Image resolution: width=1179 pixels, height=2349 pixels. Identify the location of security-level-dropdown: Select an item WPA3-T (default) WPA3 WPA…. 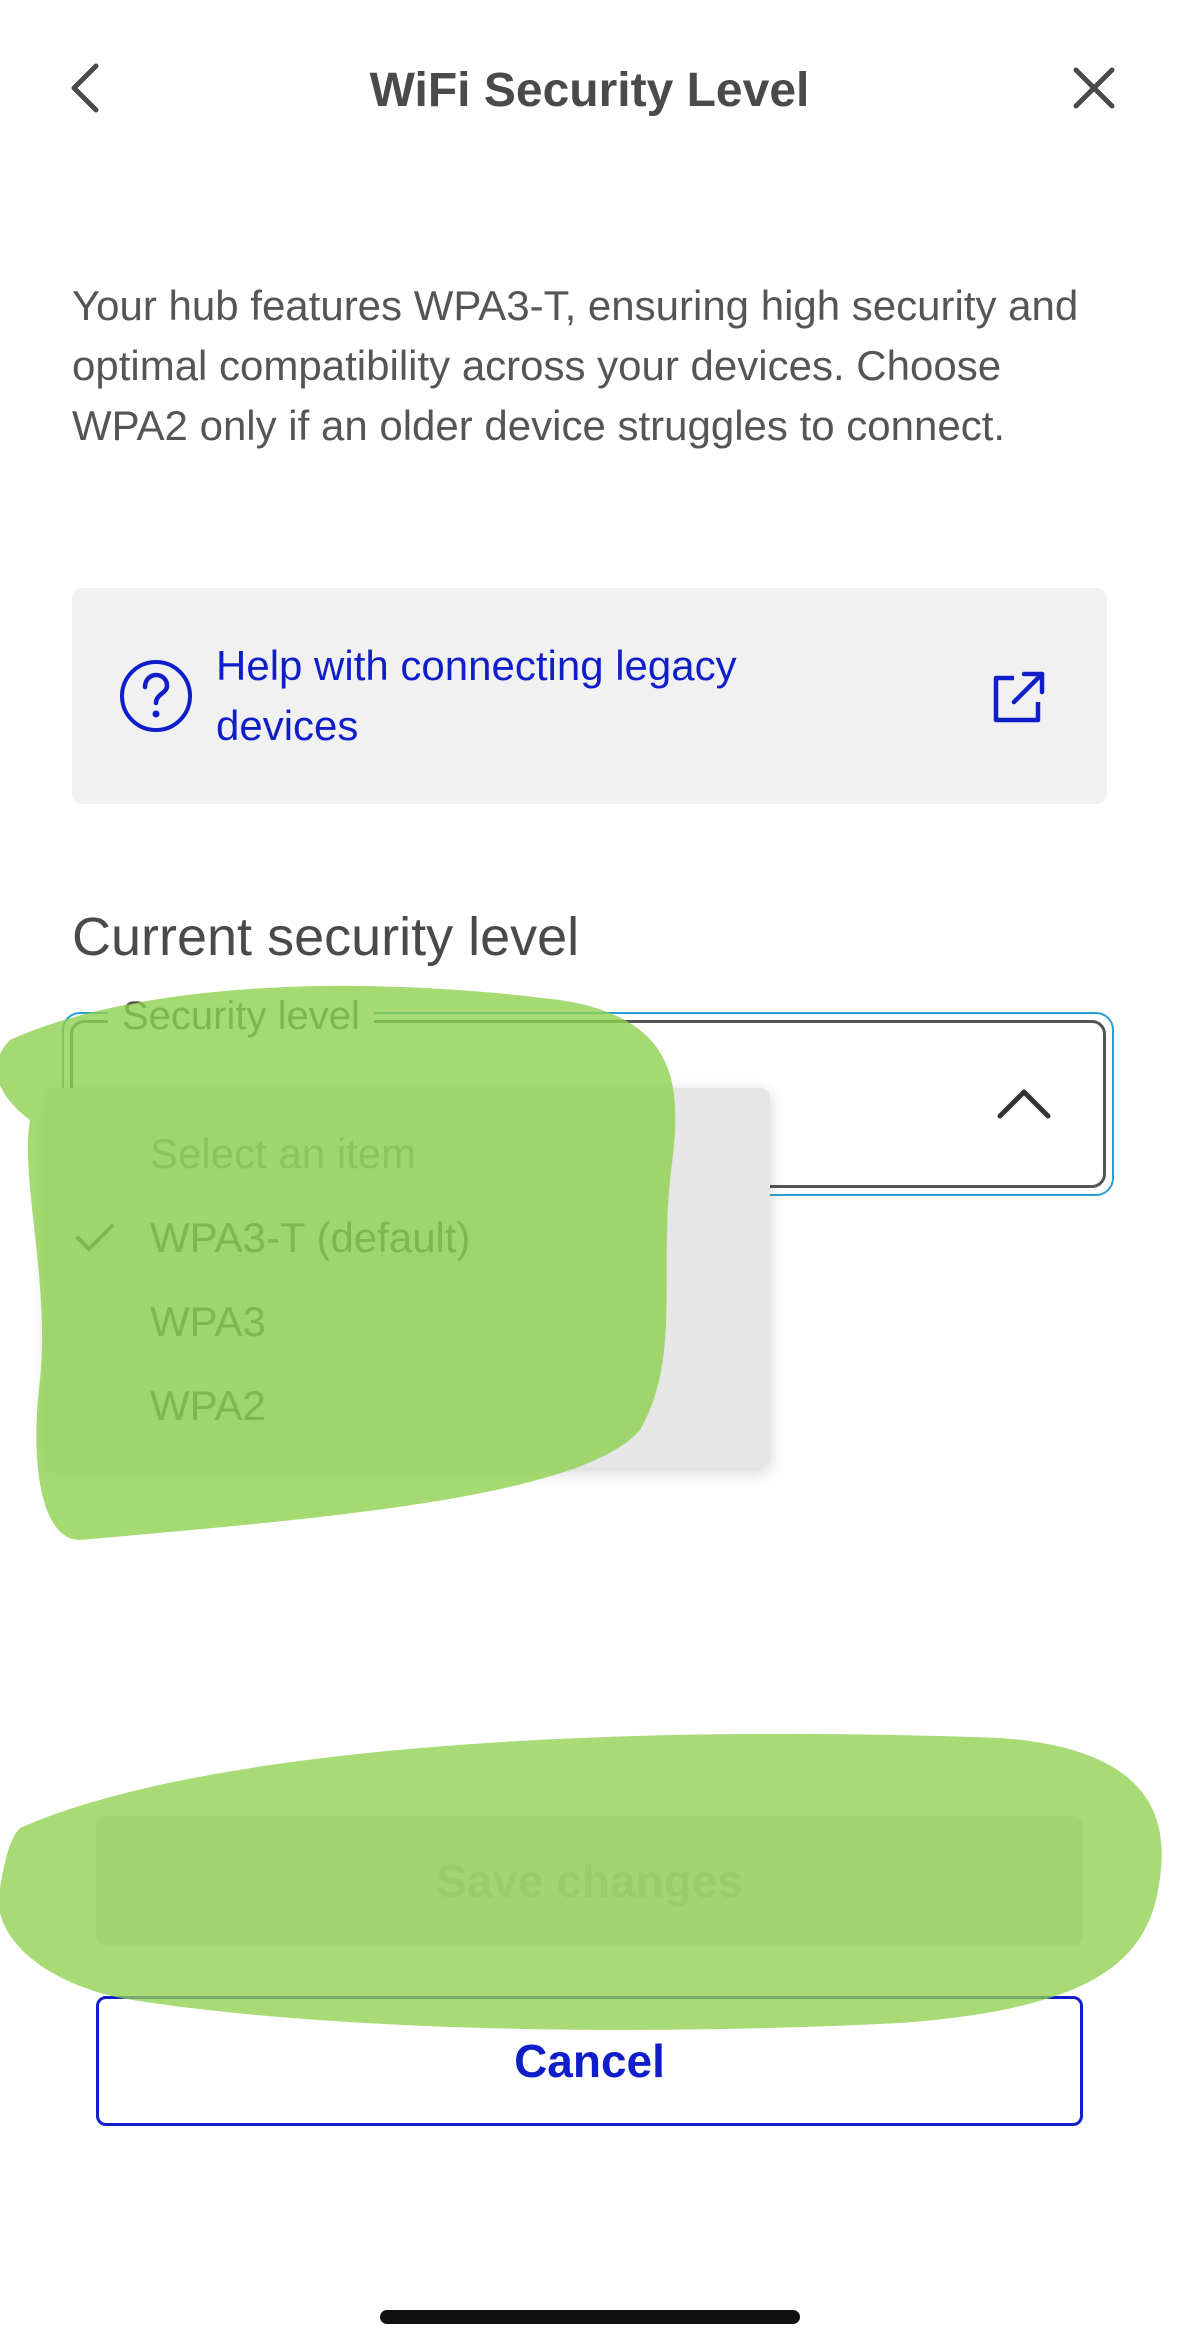
(408, 1278).